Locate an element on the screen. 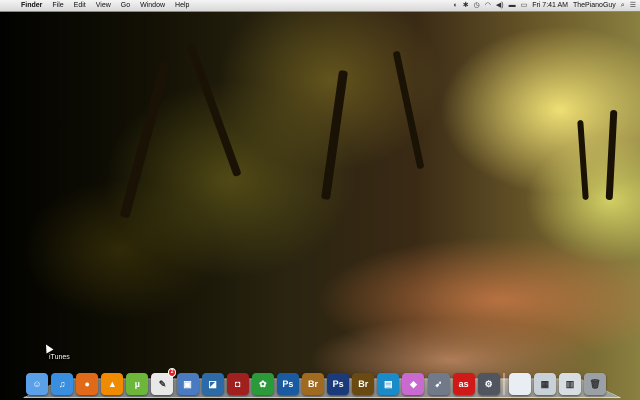  dock-itunes-icon: ♫ is located at coordinates (62, 384).